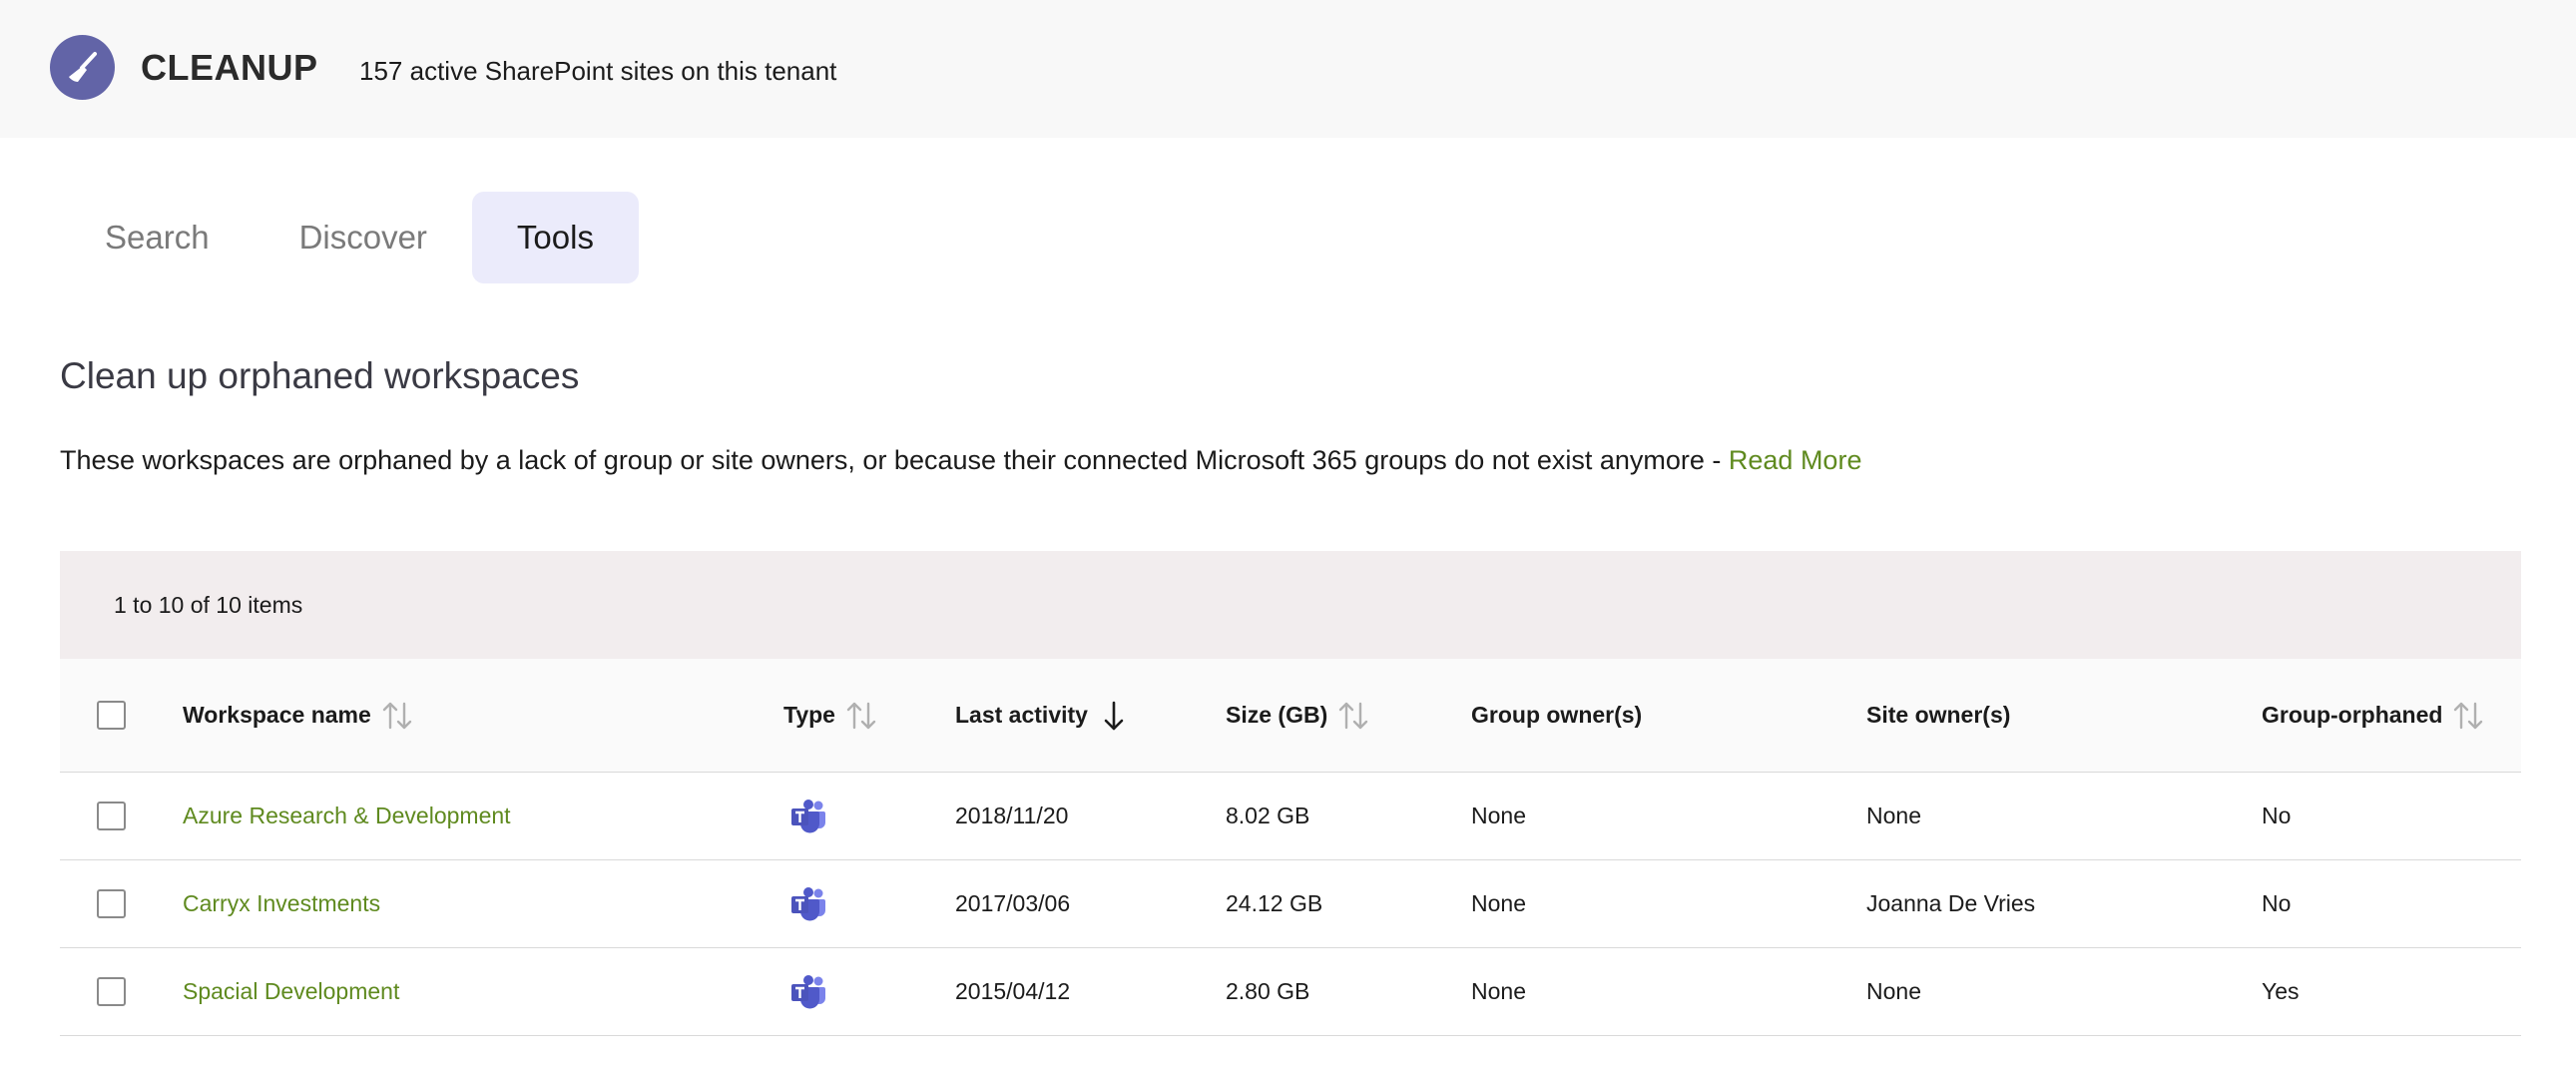 Image resolution: width=2576 pixels, height=1076 pixels. I want to click on column-header-name: Workspace name, so click(298, 715).